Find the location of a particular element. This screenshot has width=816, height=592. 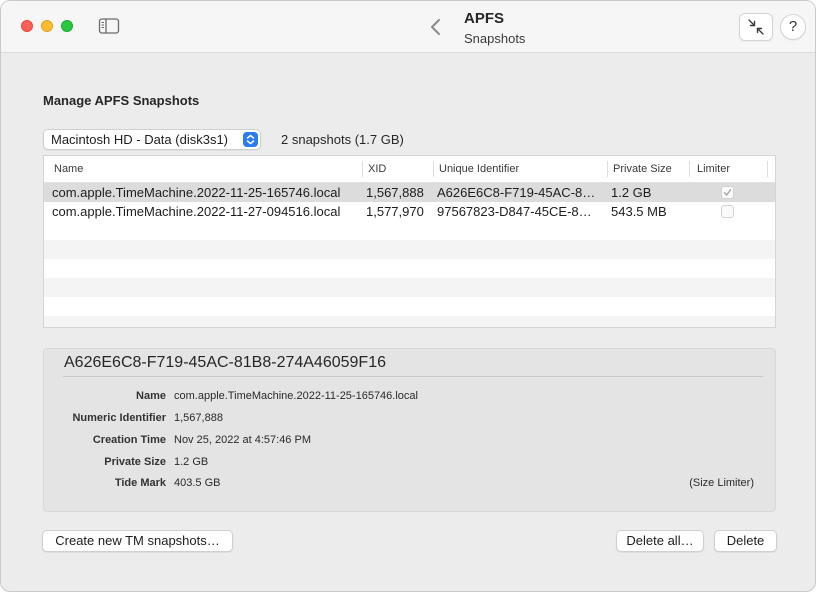

detail-value-creation-time: Nov 25, 2022 at 4:57:46 PM is located at coordinates (242, 440).